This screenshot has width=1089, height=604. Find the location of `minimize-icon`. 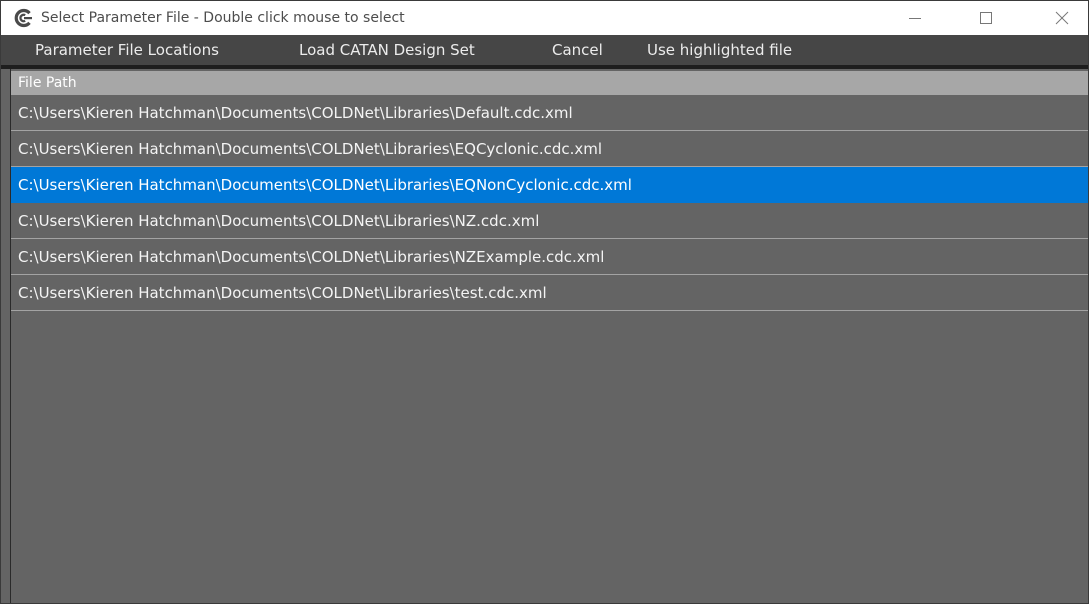

minimize-icon is located at coordinates (915, 18).